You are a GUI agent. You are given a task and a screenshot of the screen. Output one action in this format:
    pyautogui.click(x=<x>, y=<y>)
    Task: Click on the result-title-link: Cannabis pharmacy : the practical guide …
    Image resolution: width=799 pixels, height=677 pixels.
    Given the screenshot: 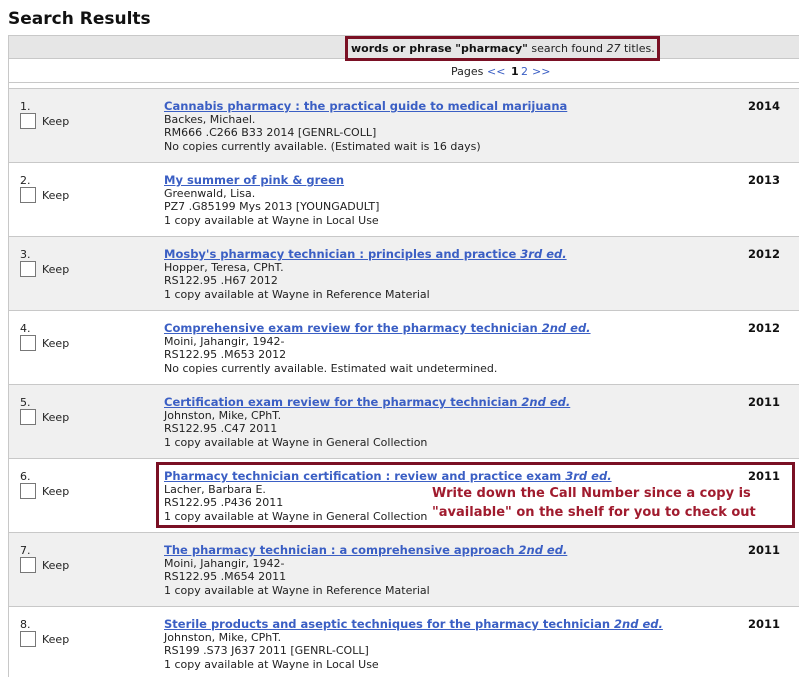 What is the action you would take?
    pyautogui.click(x=365, y=106)
    